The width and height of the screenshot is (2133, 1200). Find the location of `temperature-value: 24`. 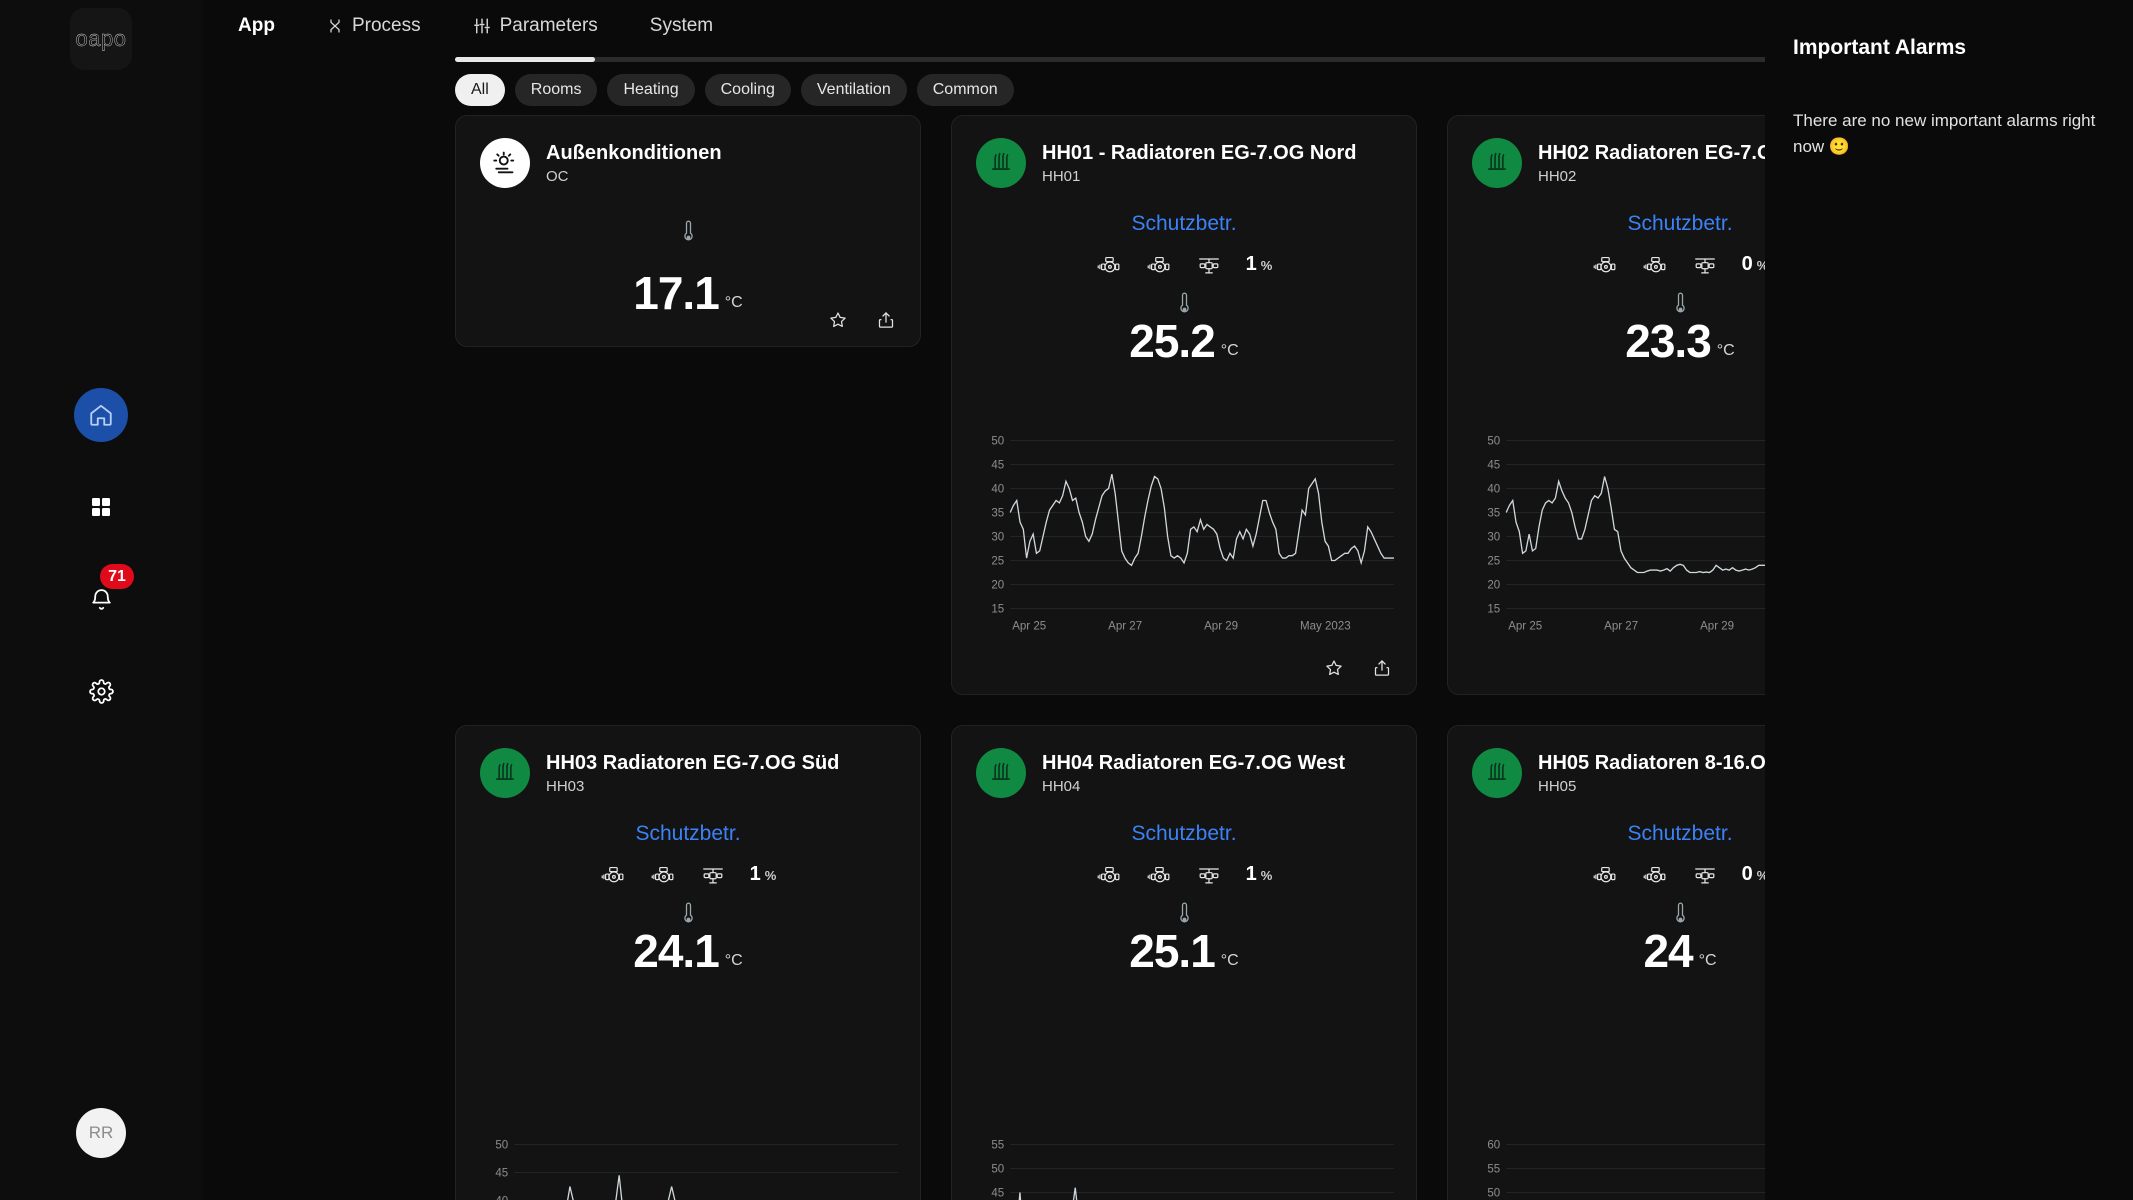

temperature-value: 24 is located at coordinates (1668, 951).